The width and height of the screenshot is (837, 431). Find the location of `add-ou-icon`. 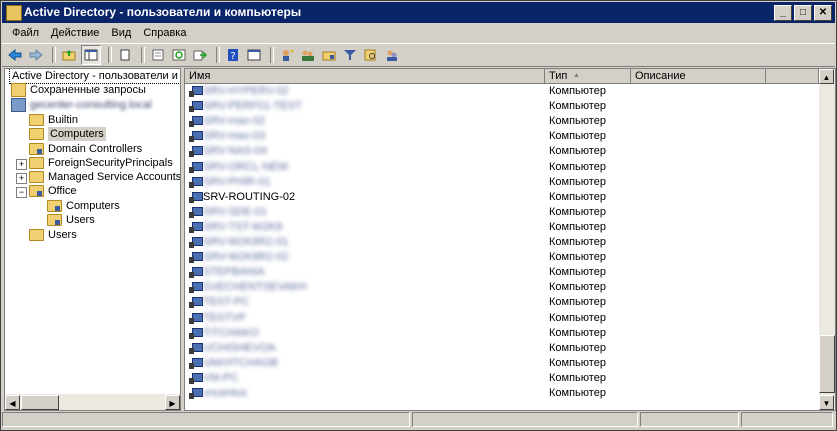

add-ou-icon is located at coordinates (329, 55).